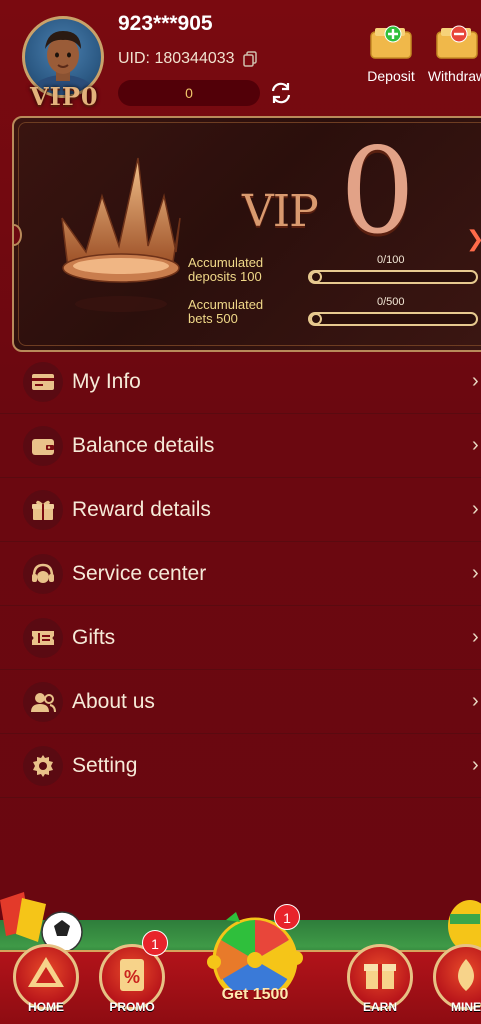  I want to click on deposit-button: Deposit, so click(391, 54).